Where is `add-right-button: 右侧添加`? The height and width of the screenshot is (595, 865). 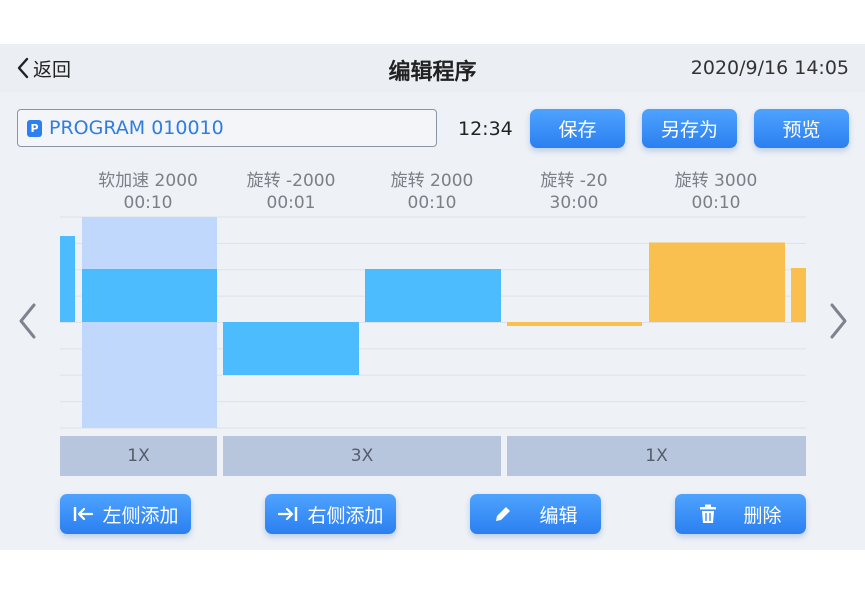
add-right-button: 右侧添加 is located at coordinates (330, 514).